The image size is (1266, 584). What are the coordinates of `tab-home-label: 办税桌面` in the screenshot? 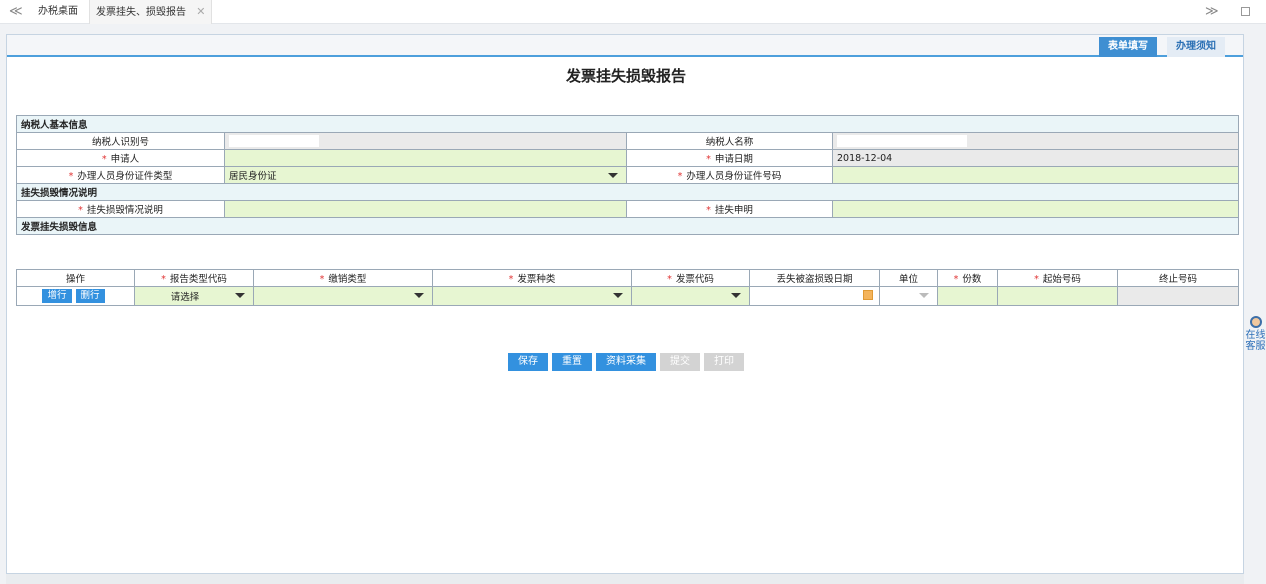 It's located at (58, 11).